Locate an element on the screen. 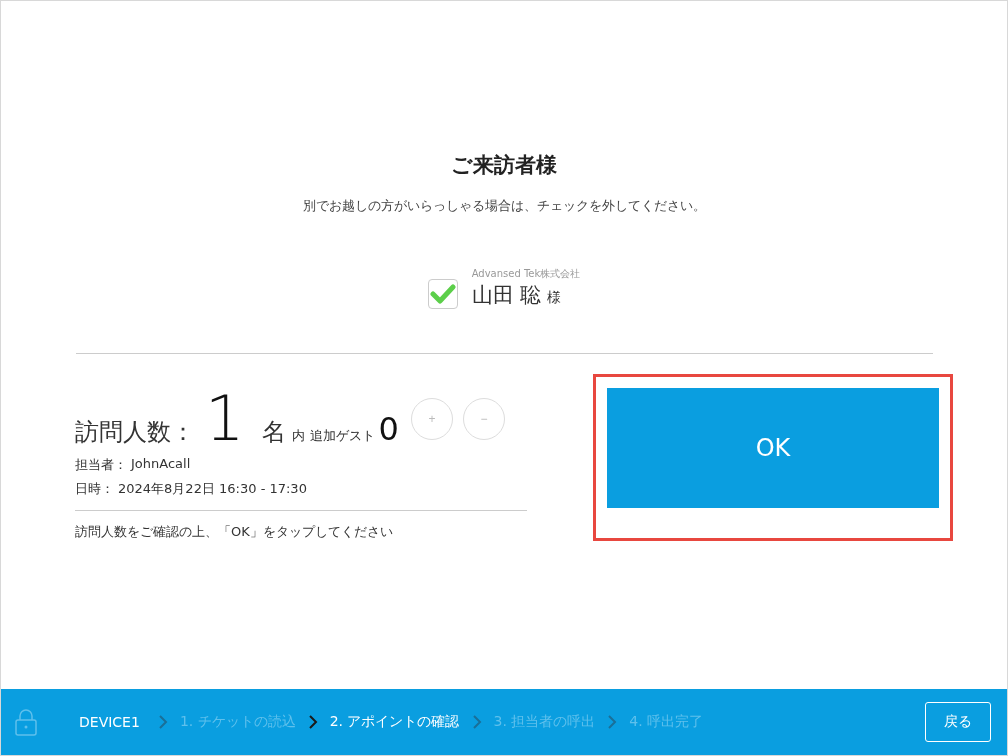  honorific: 様 is located at coordinates (554, 298).